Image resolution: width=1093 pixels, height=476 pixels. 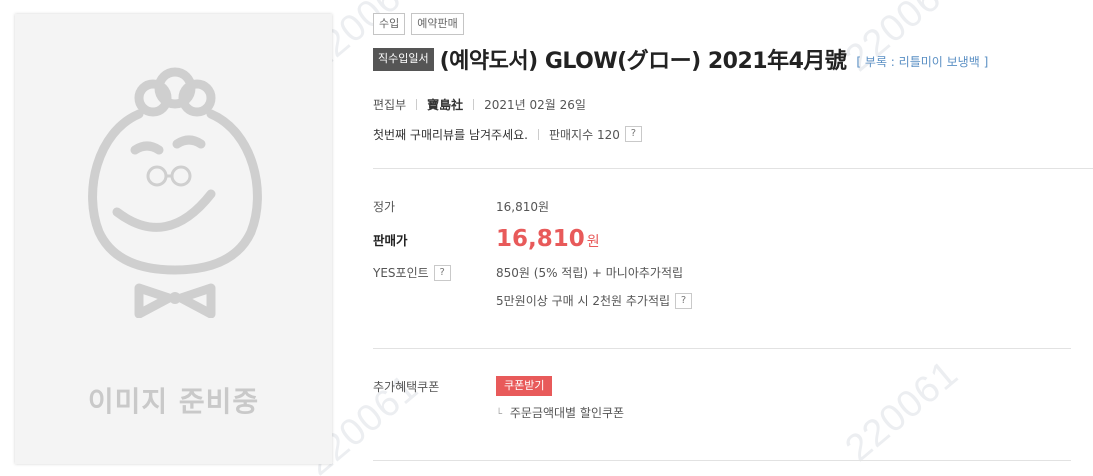 What do you see at coordinates (540, 239) in the screenshot?
I see `sale-price-value: 16,810` at bounding box center [540, 239].